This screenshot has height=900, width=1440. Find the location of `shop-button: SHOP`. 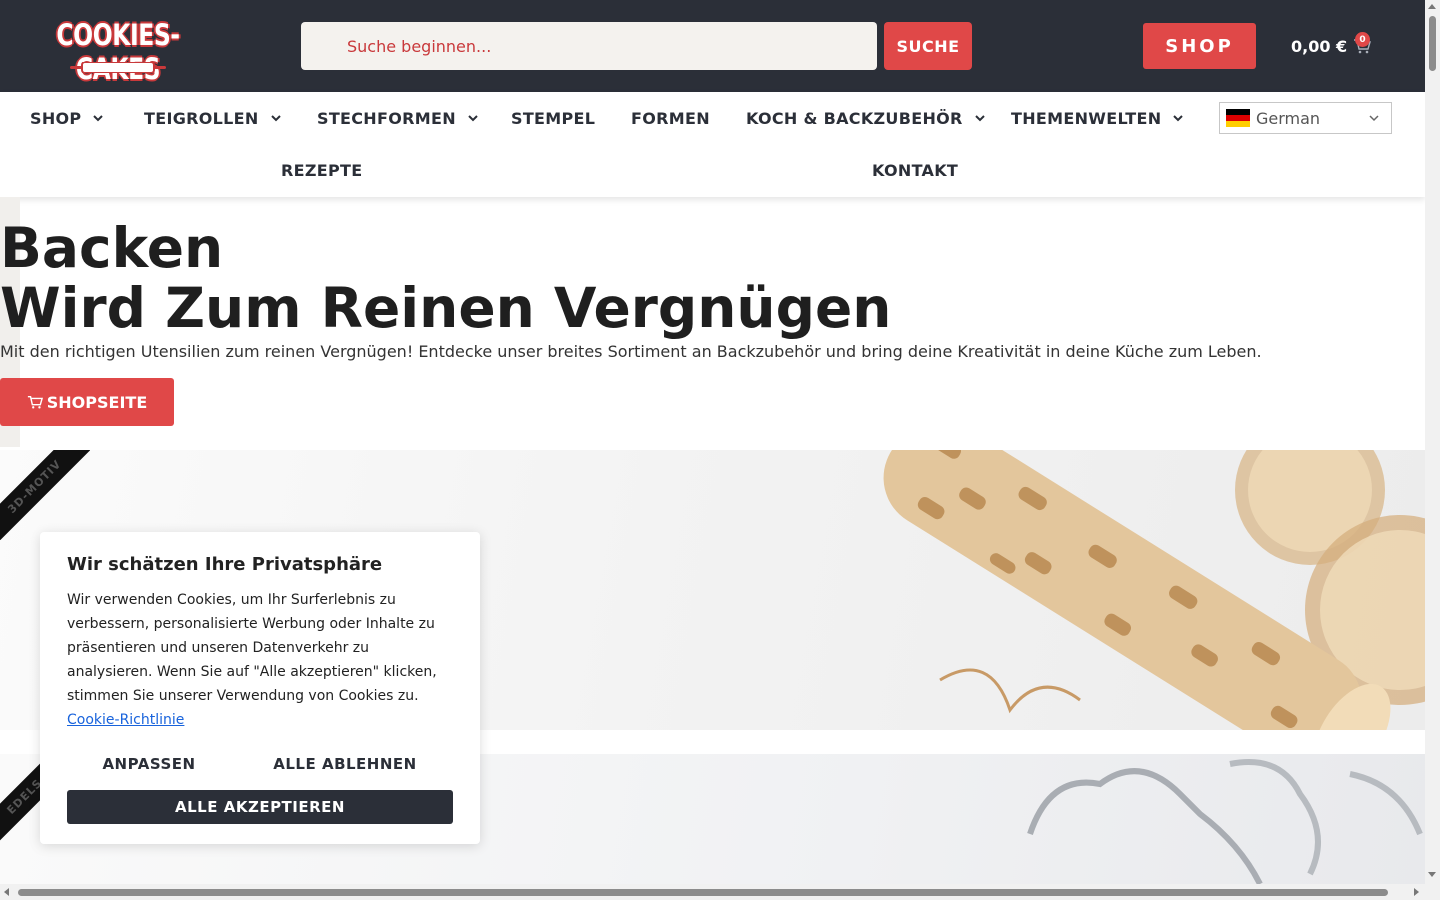

shop-button: SHOP is located at coordinates (1199, 46).